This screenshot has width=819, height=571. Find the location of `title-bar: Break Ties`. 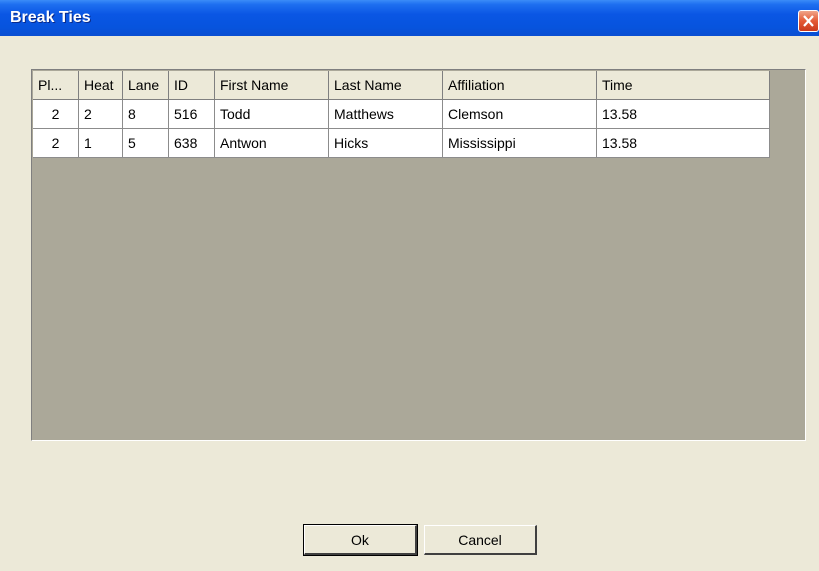

title-bar: Break Ties is located at coordinates (409, 18).